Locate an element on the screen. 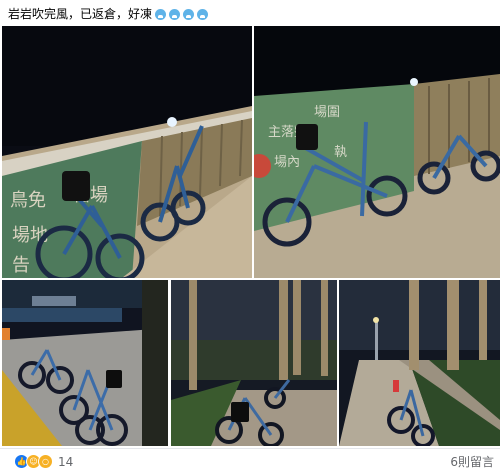  post-caption: 岩岩吹完風，已返倉，好凍 is located at coordinates (108, 14).